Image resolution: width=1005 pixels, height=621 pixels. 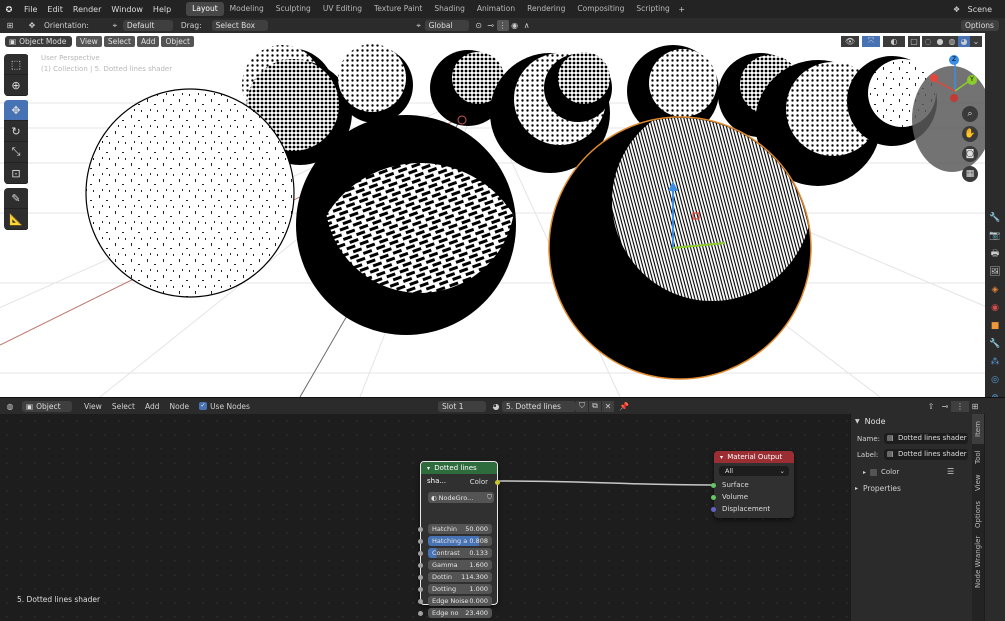 I want to click on sidebar-tab-node-wrangler: Node Wrangler, so click(x=978, y=562).